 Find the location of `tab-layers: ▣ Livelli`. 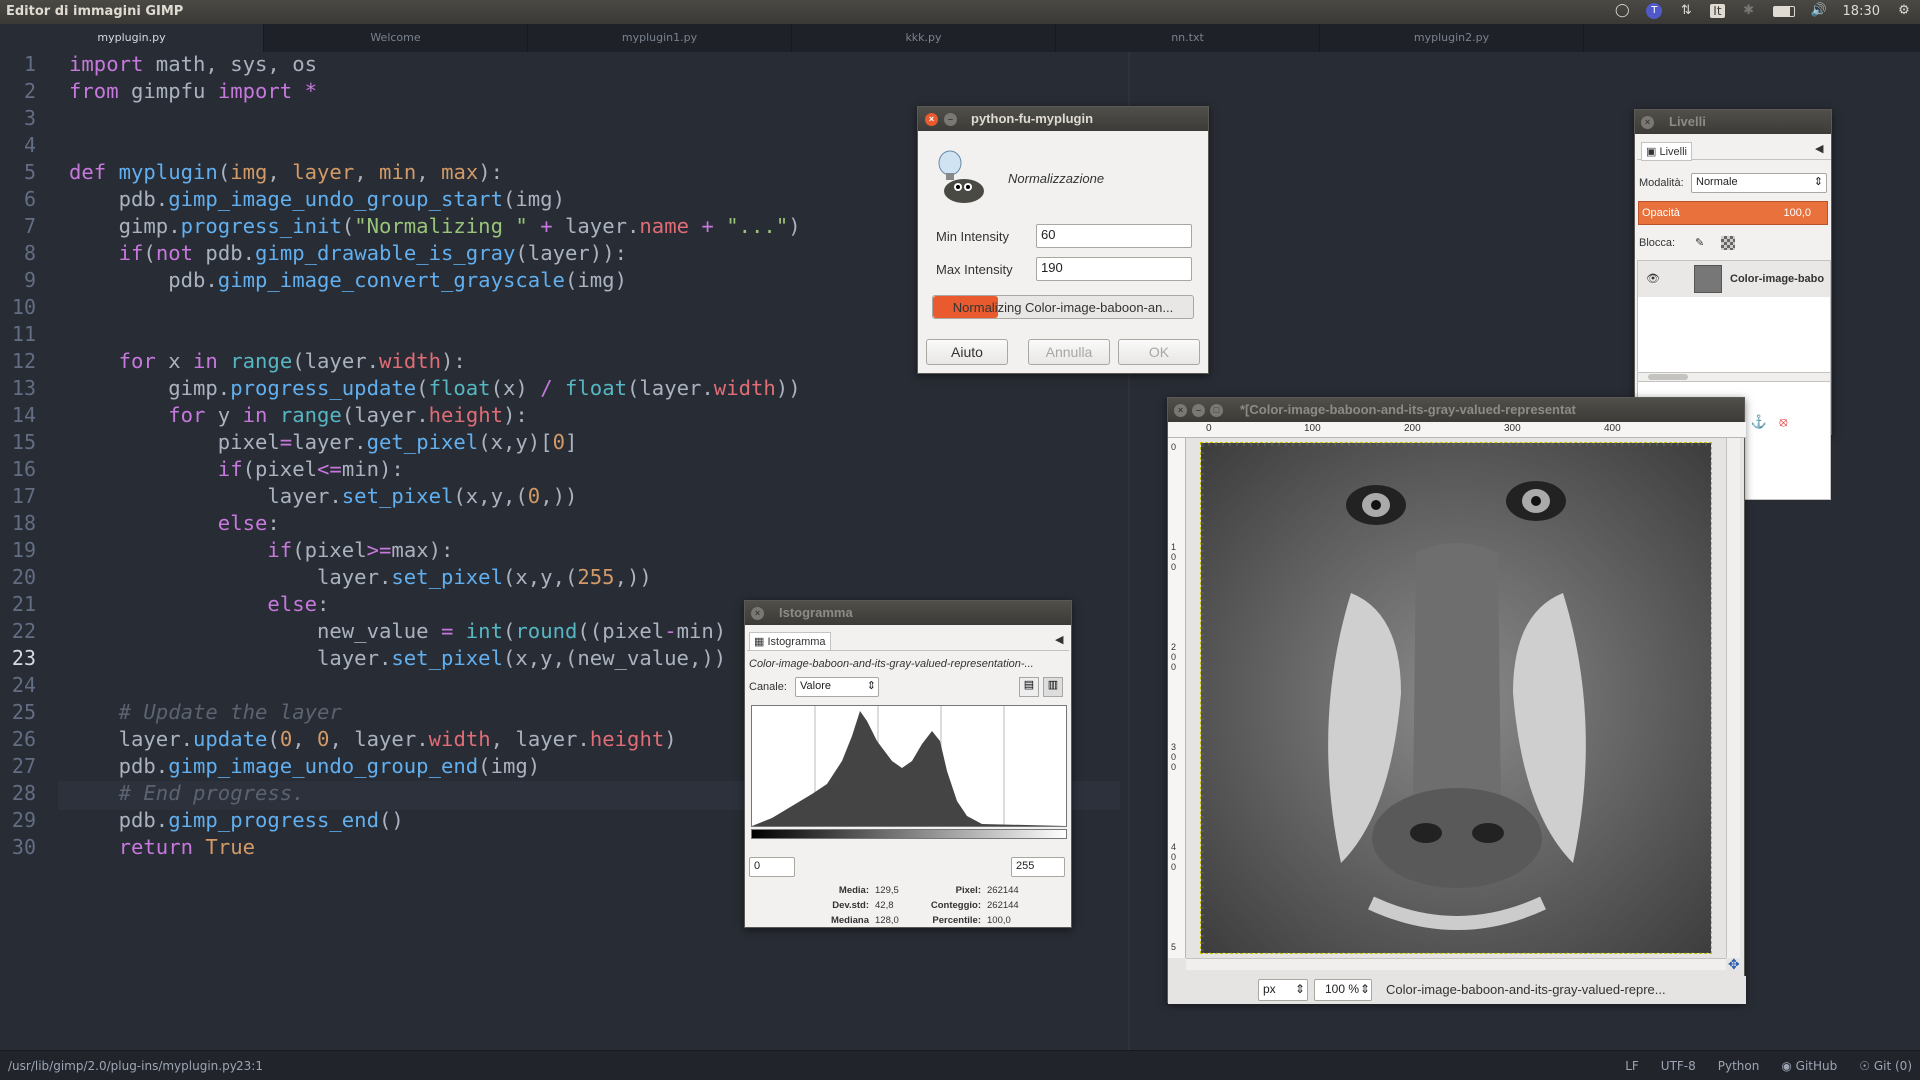

tab-layers: ▣ Livelli is located at coordinates (1666, 151).